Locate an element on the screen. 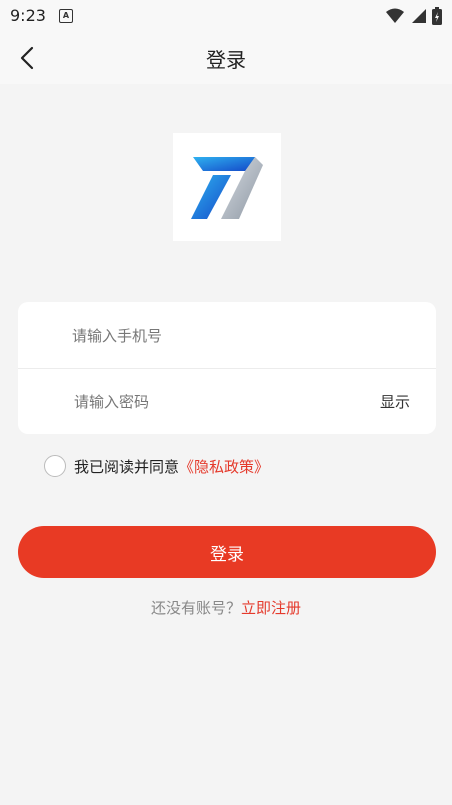 This screenshot has height=805, width=452. status-bar: 9:23 A is located at coordinates (226, 16).